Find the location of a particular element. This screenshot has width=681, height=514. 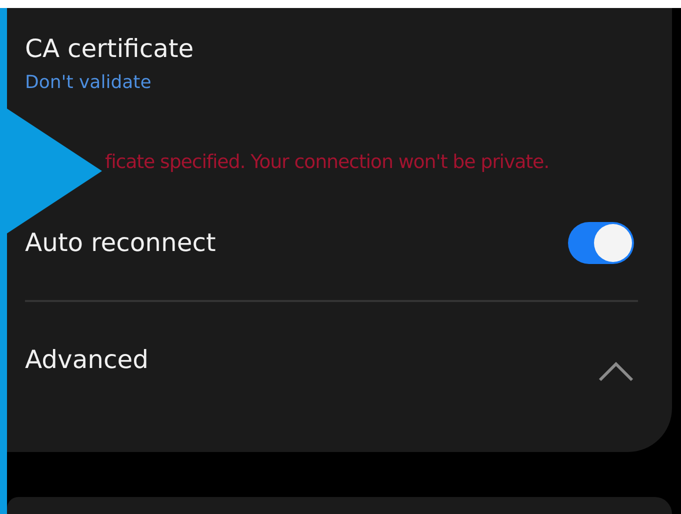

chevron-icon is located at coordinates (616, 371).